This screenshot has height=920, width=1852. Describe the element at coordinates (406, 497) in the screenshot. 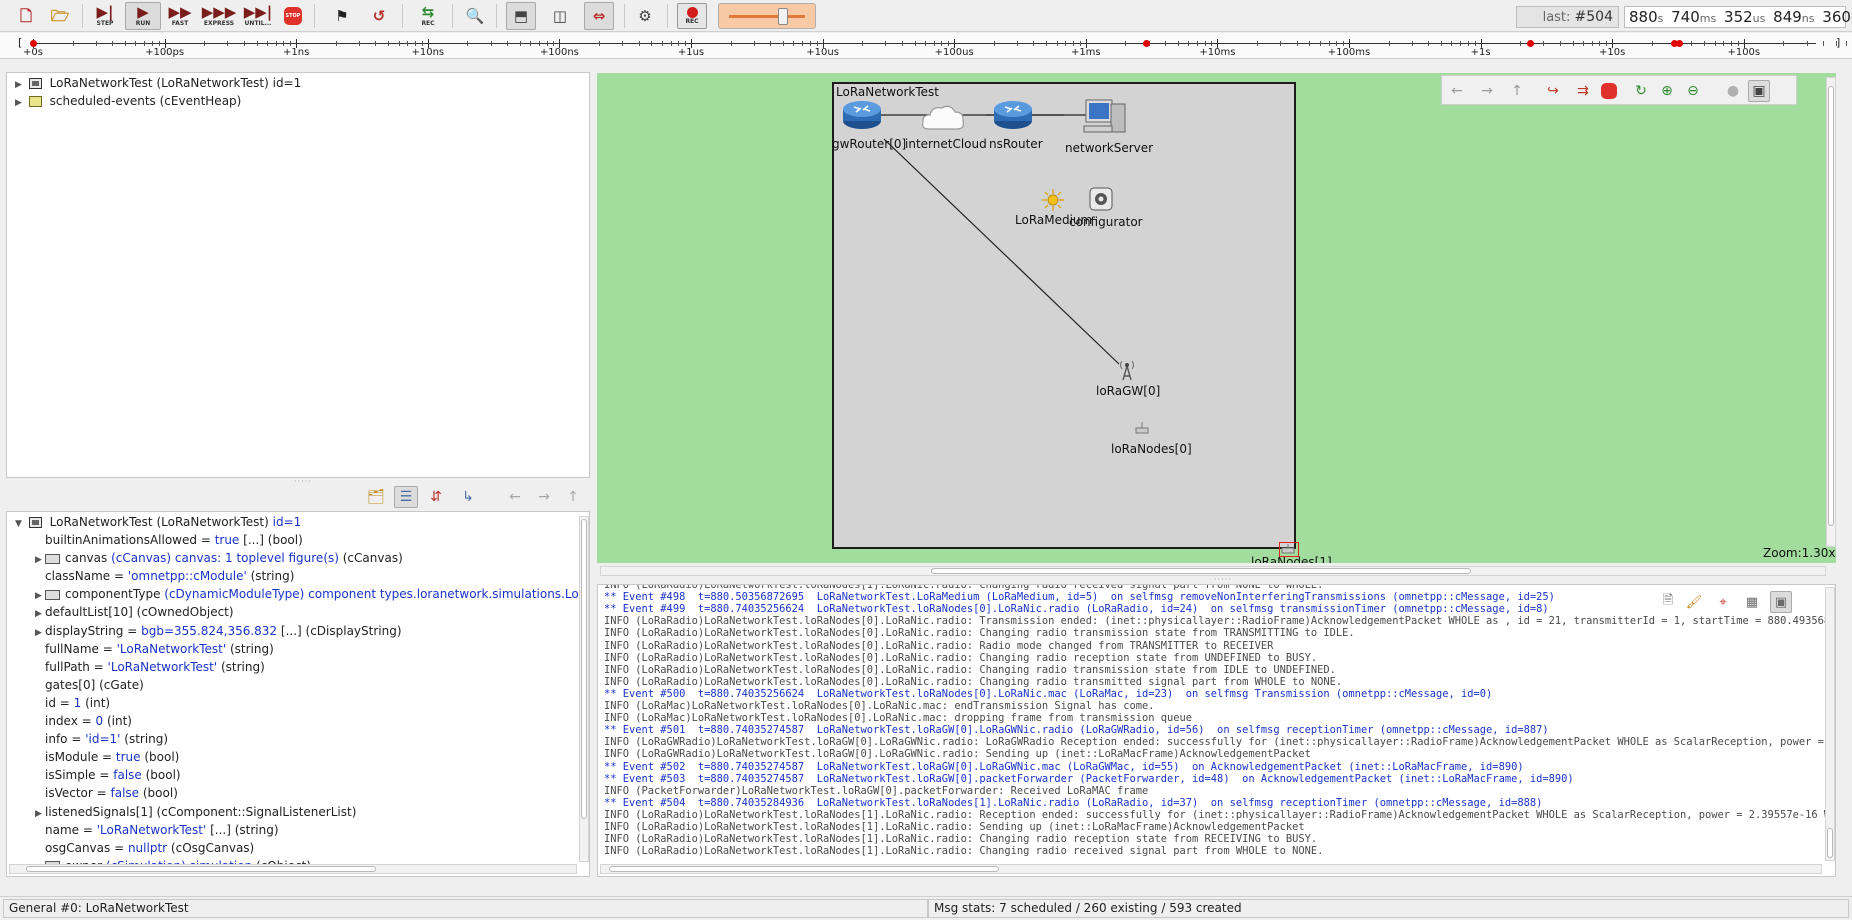

I see `mode-flat-button: ☰` at that location.